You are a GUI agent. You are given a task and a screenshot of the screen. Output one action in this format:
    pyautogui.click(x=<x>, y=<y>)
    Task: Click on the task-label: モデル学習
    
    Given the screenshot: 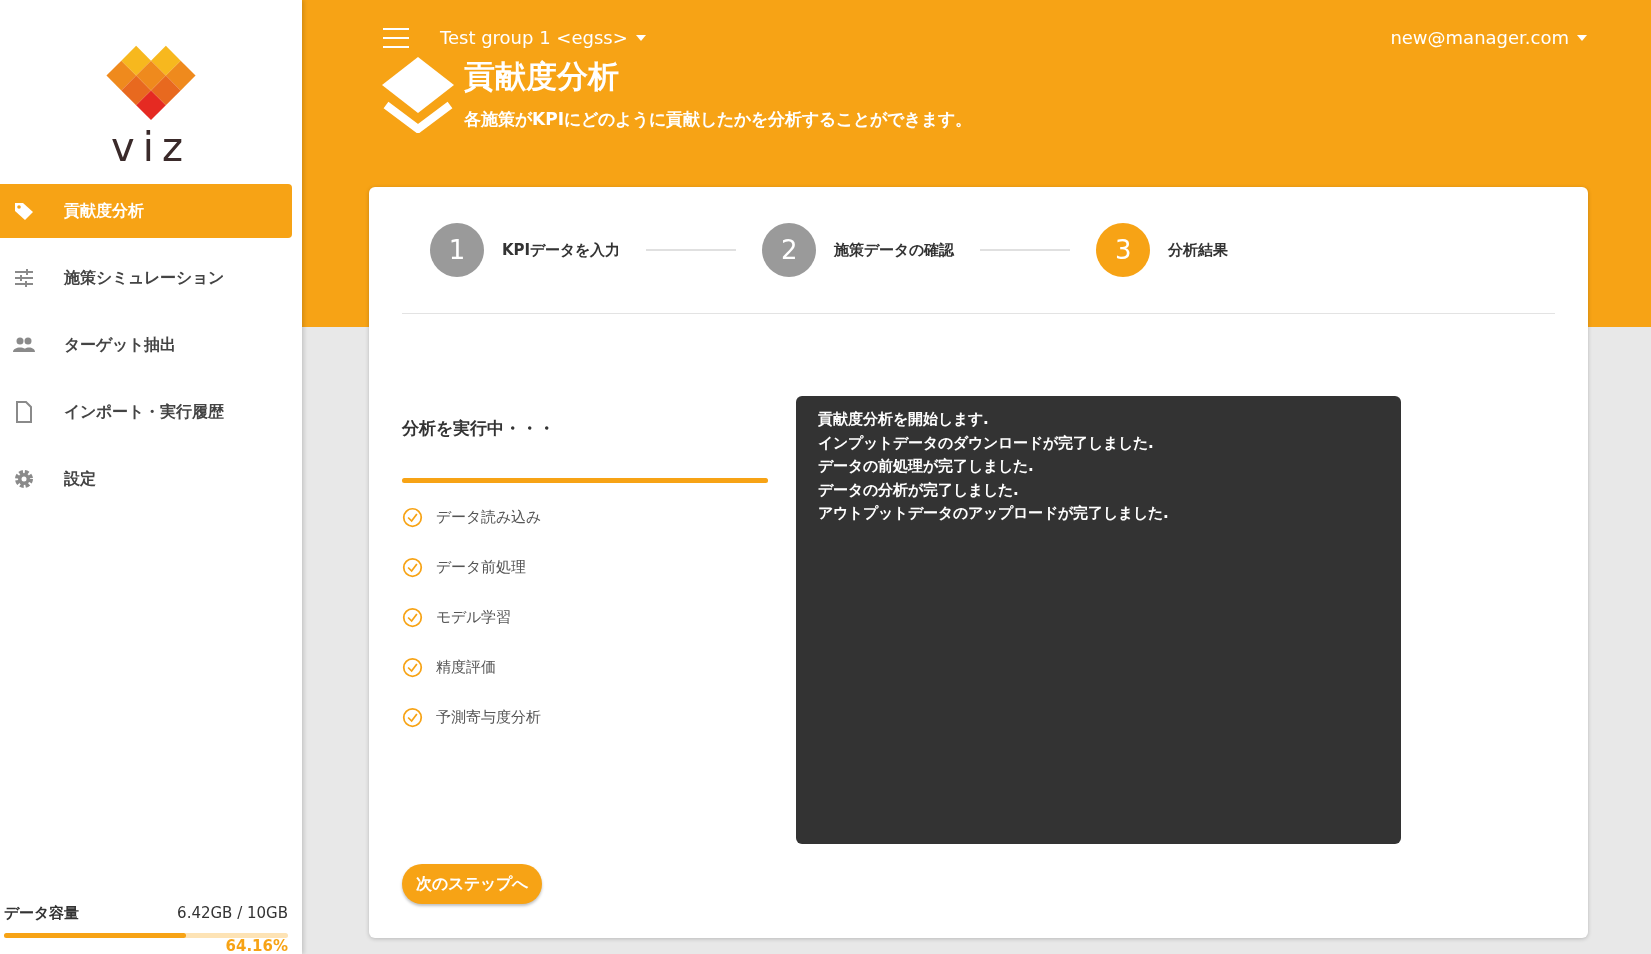 What is the action you would take?
    pyautogui.click(x=473, y=618)
    